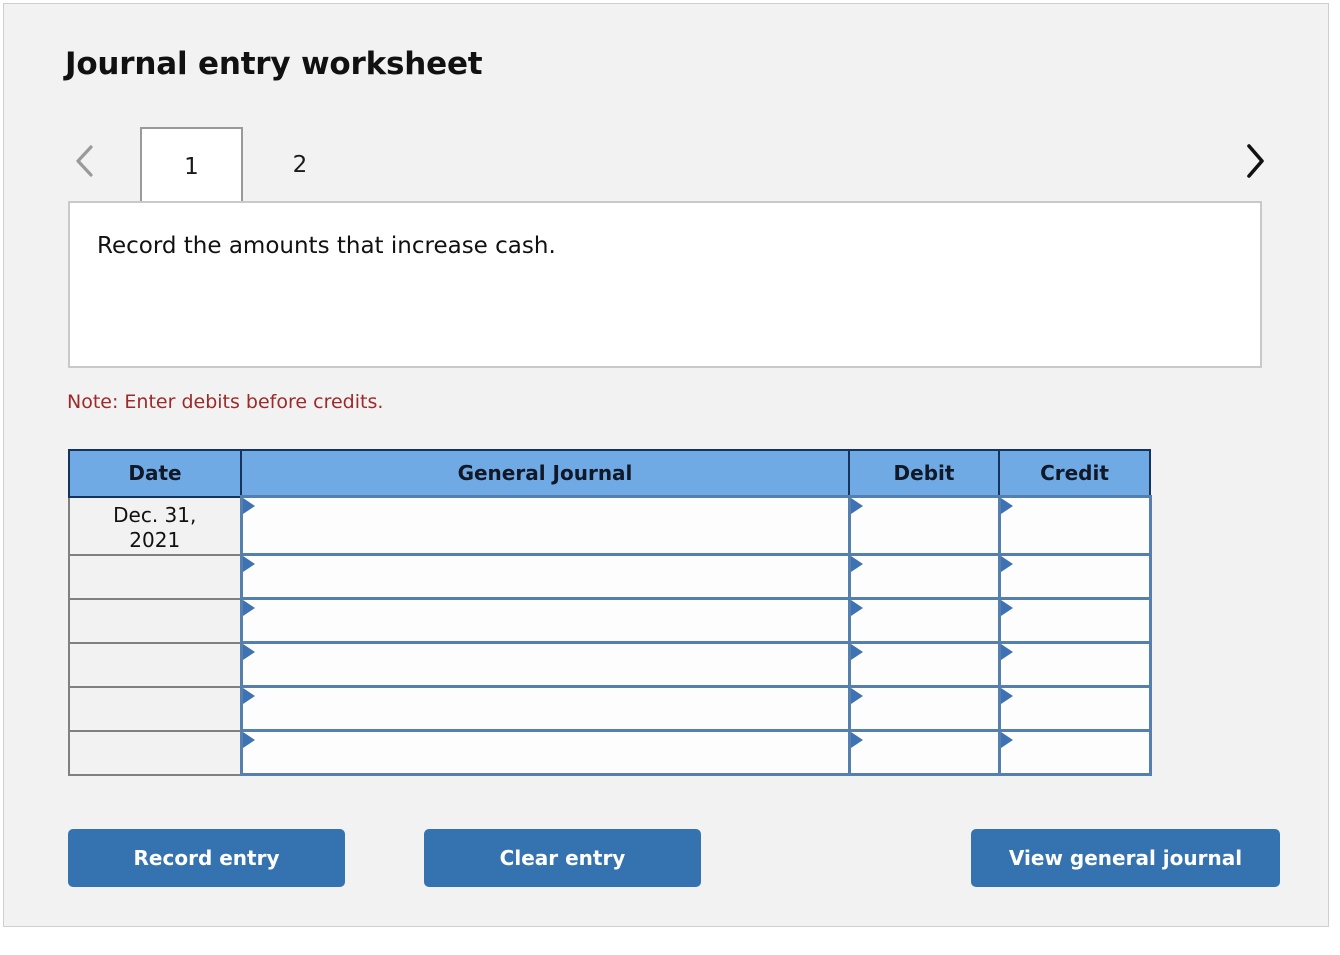  What do you see at coordinates (326, 246) in the screenshot?
I see `instruction-text: Record the amounts that increase cash.` at bounding box center [326, 246].